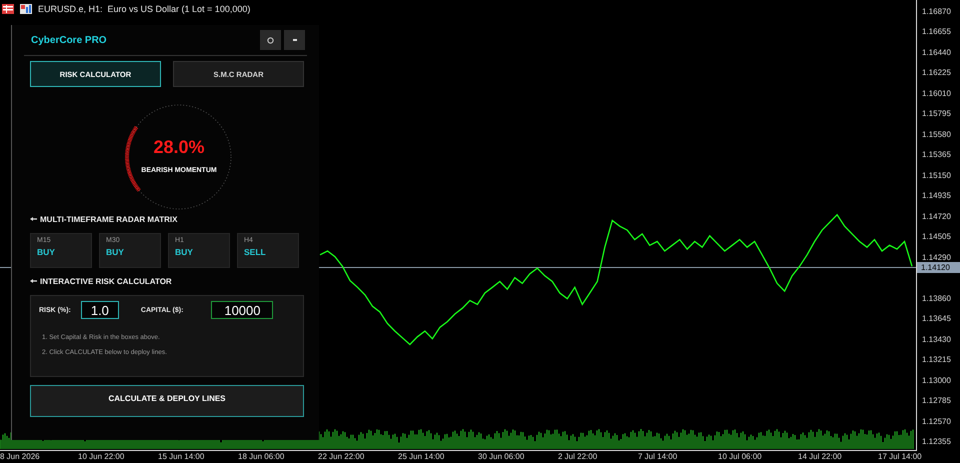 This screenshot has height=463, width=960. Describe the element at coordinates (936, 176) in the screenshot. I see `price-label: 1.15150` at that location.